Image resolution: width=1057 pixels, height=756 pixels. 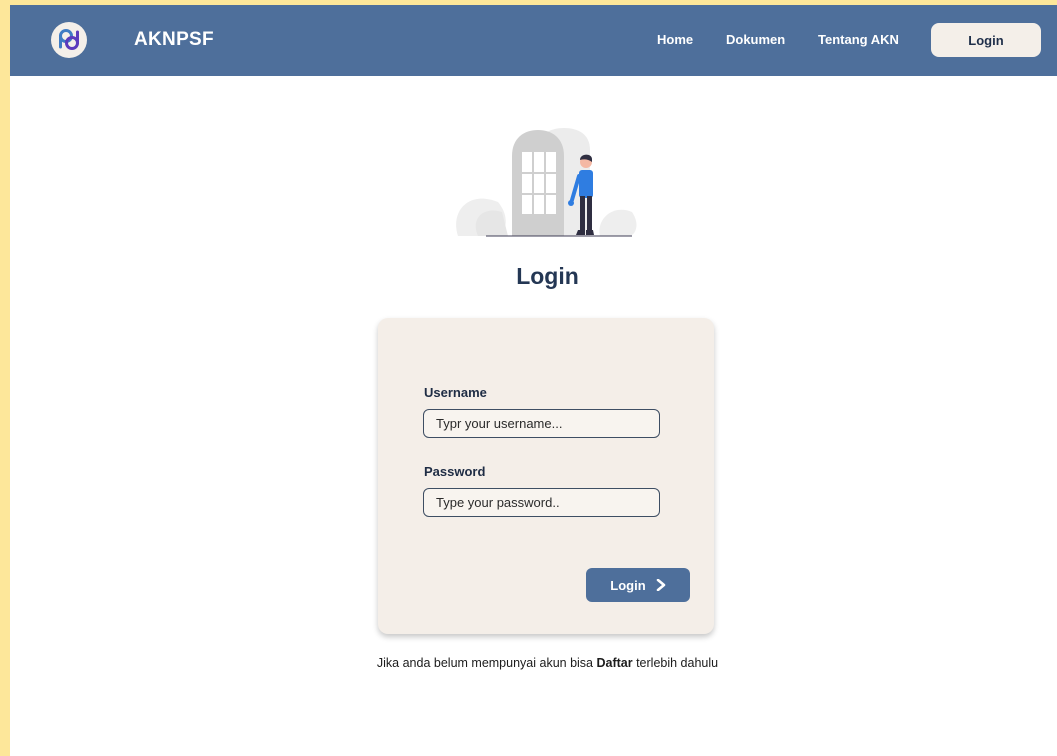 I want to click on login-submit-button: Login, so click(x=638, y=585).